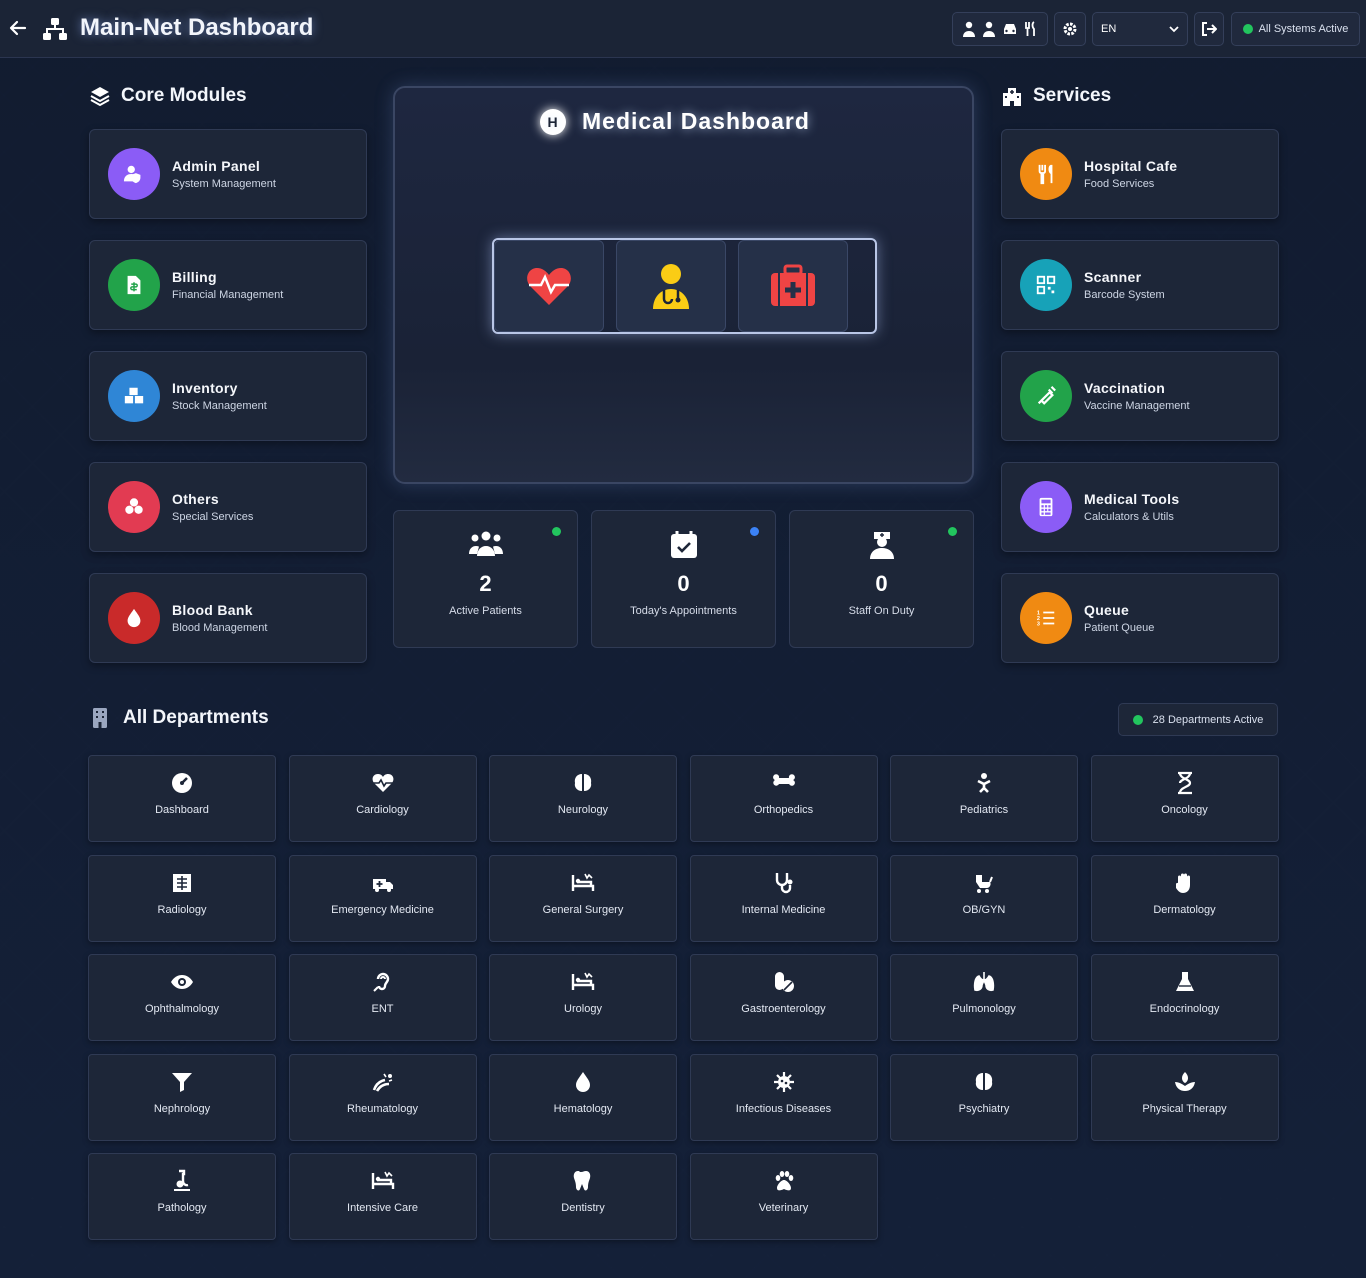  I want to click on department-label: Pediatrics, so click(984, 810).